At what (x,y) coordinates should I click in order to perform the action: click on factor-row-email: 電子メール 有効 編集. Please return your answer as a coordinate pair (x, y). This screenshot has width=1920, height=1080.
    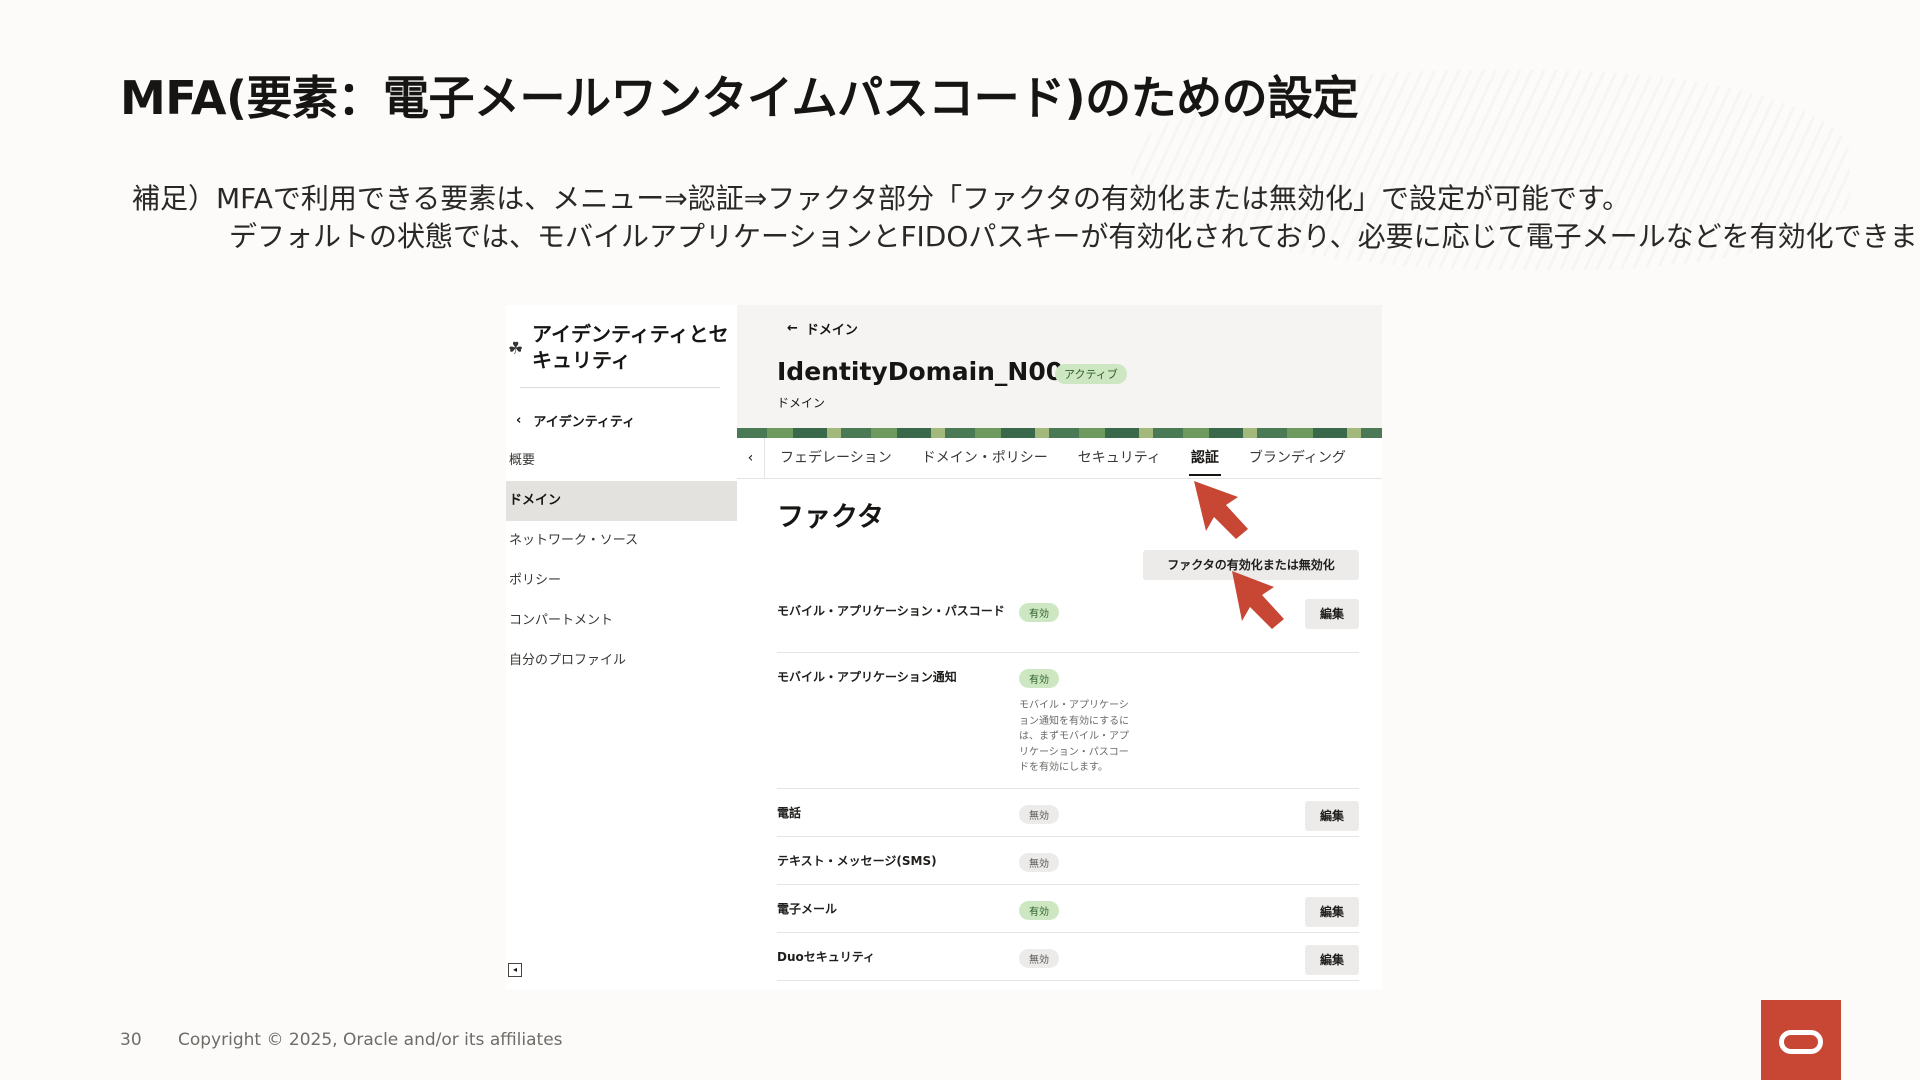
    Looking at the image, I should click on (1068, 909).